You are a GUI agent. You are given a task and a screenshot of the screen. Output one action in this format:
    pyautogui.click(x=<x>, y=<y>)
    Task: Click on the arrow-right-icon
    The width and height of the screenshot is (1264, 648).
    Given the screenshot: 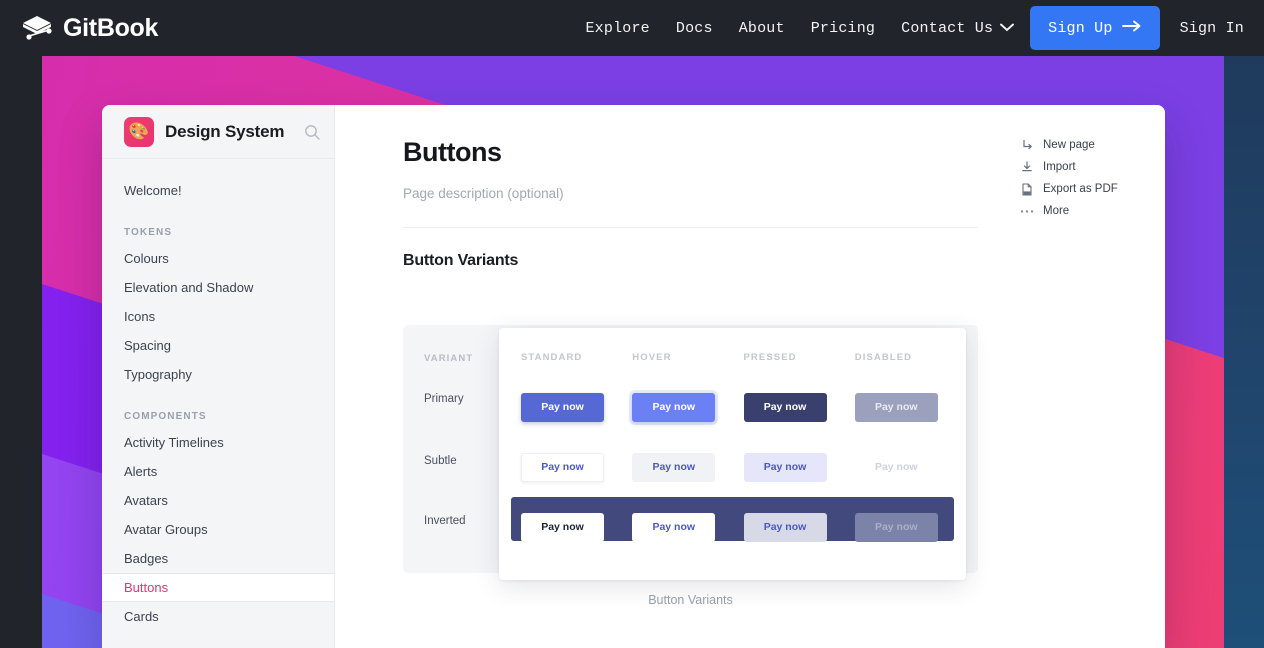 What is the action you would take?
    pyautogui.click(x=1131, y=28)
    